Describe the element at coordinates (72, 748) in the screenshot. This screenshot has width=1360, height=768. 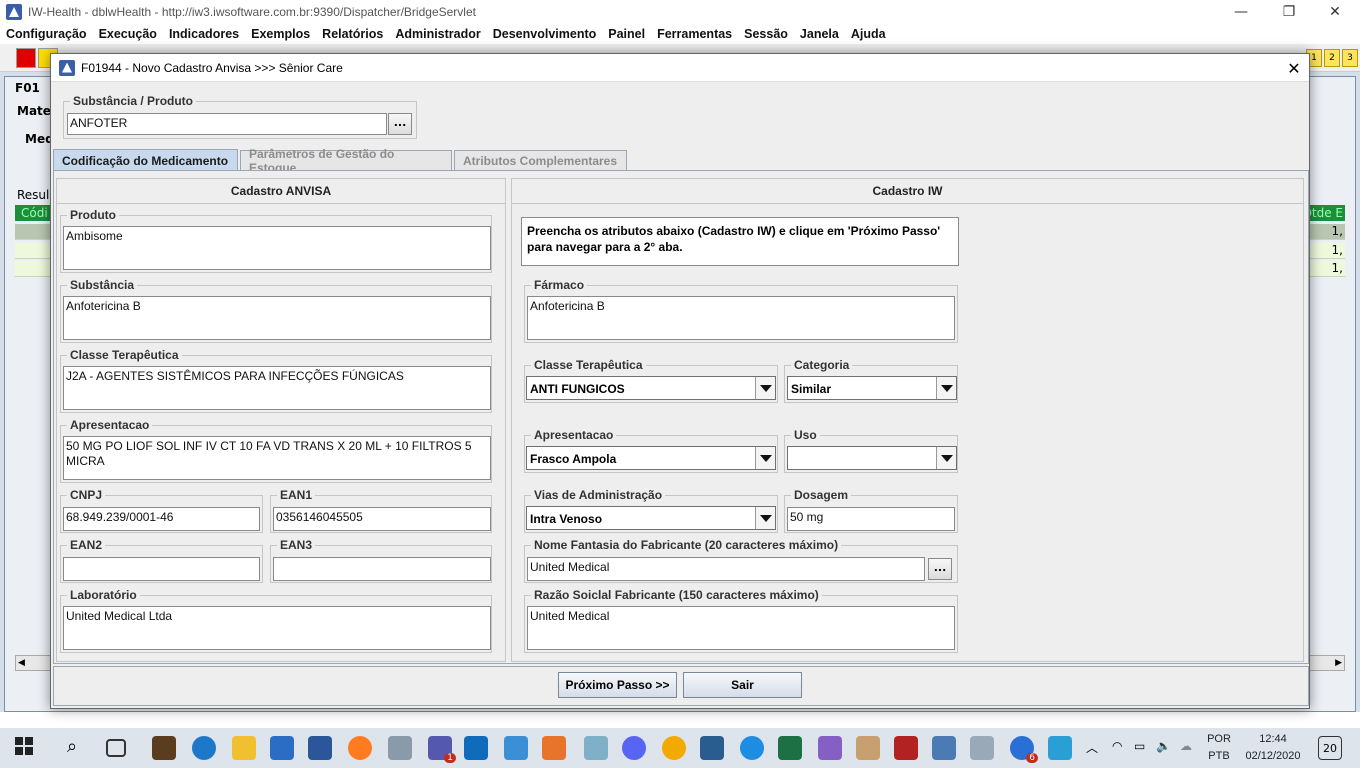
I see `search-icon: ⌕` at that location.